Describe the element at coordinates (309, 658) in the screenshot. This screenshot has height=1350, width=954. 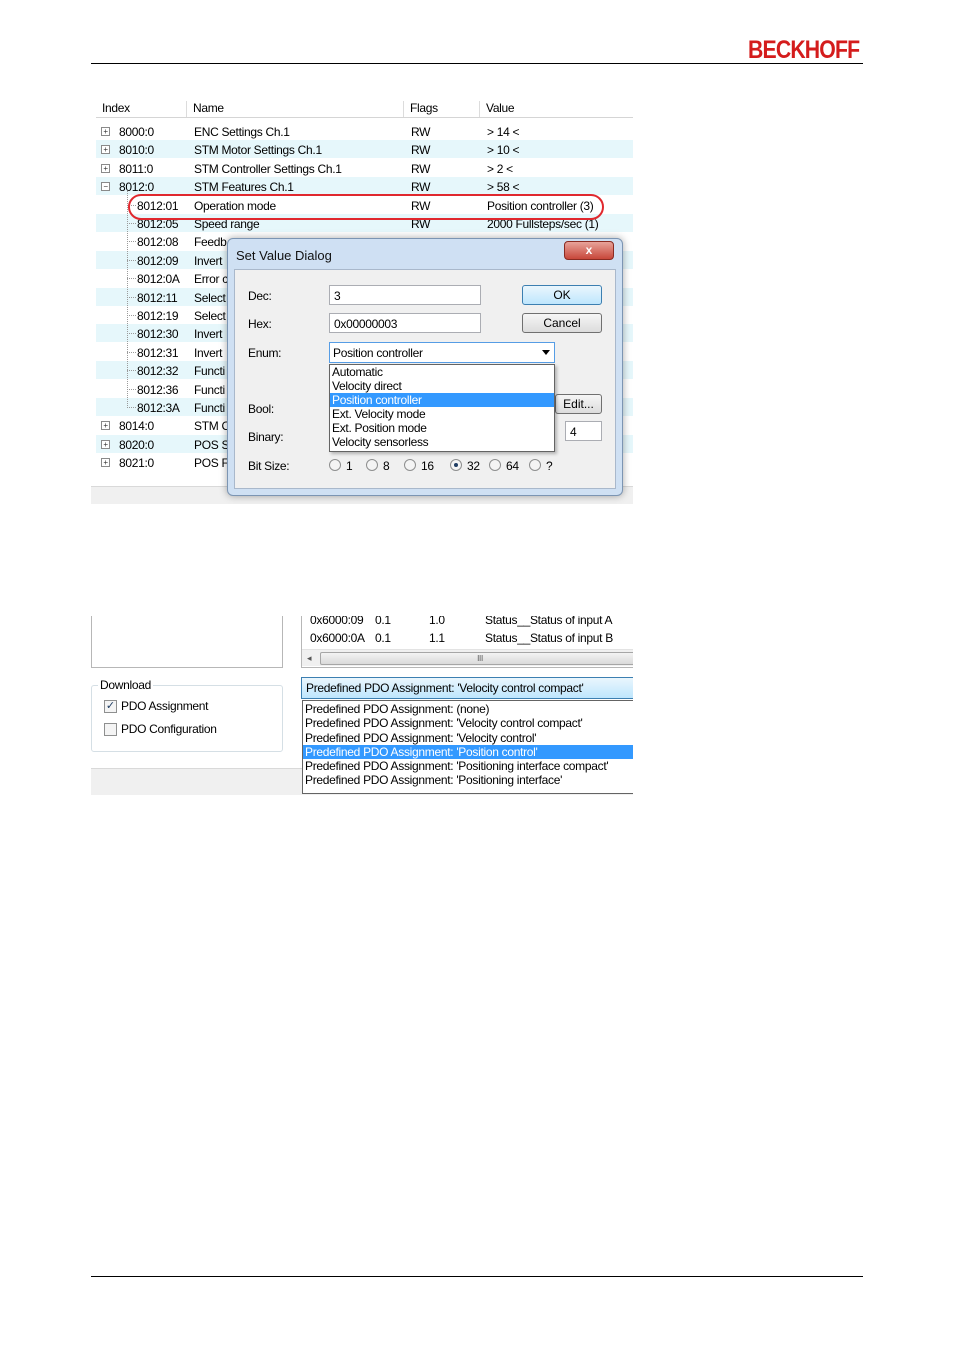
I see `scroll-left-icon: ◂` at that location.